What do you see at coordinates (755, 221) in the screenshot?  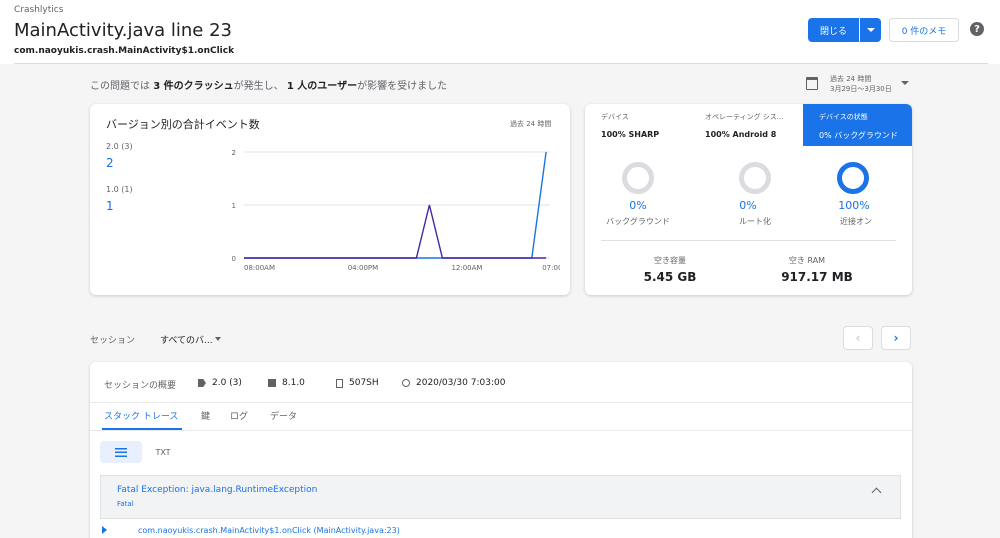 I see `metric-label: ルート化` at bounding box center [755, 221].